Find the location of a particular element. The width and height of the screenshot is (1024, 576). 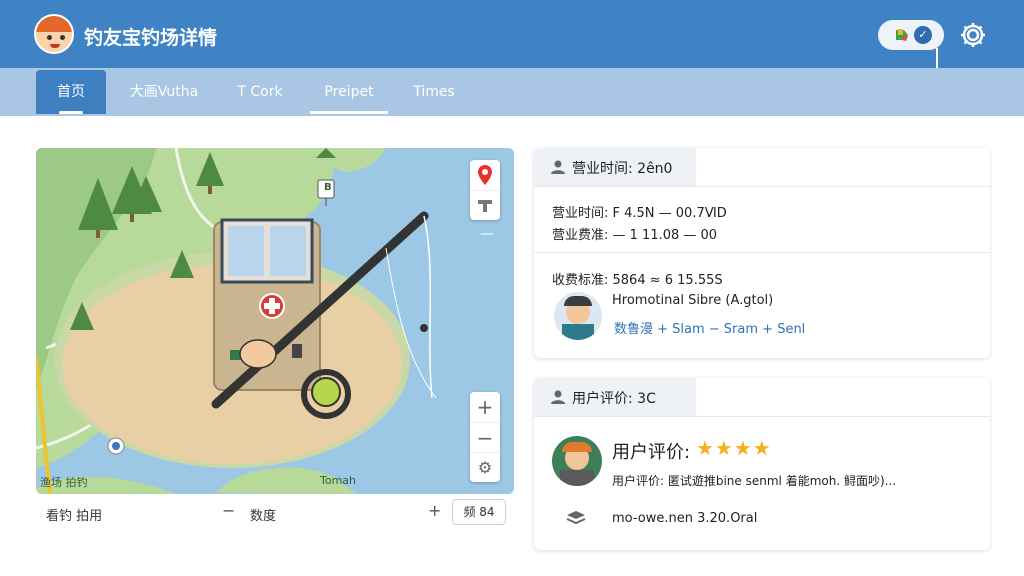

map-footer-button: 频 84 is located at coordinates (479, 512).